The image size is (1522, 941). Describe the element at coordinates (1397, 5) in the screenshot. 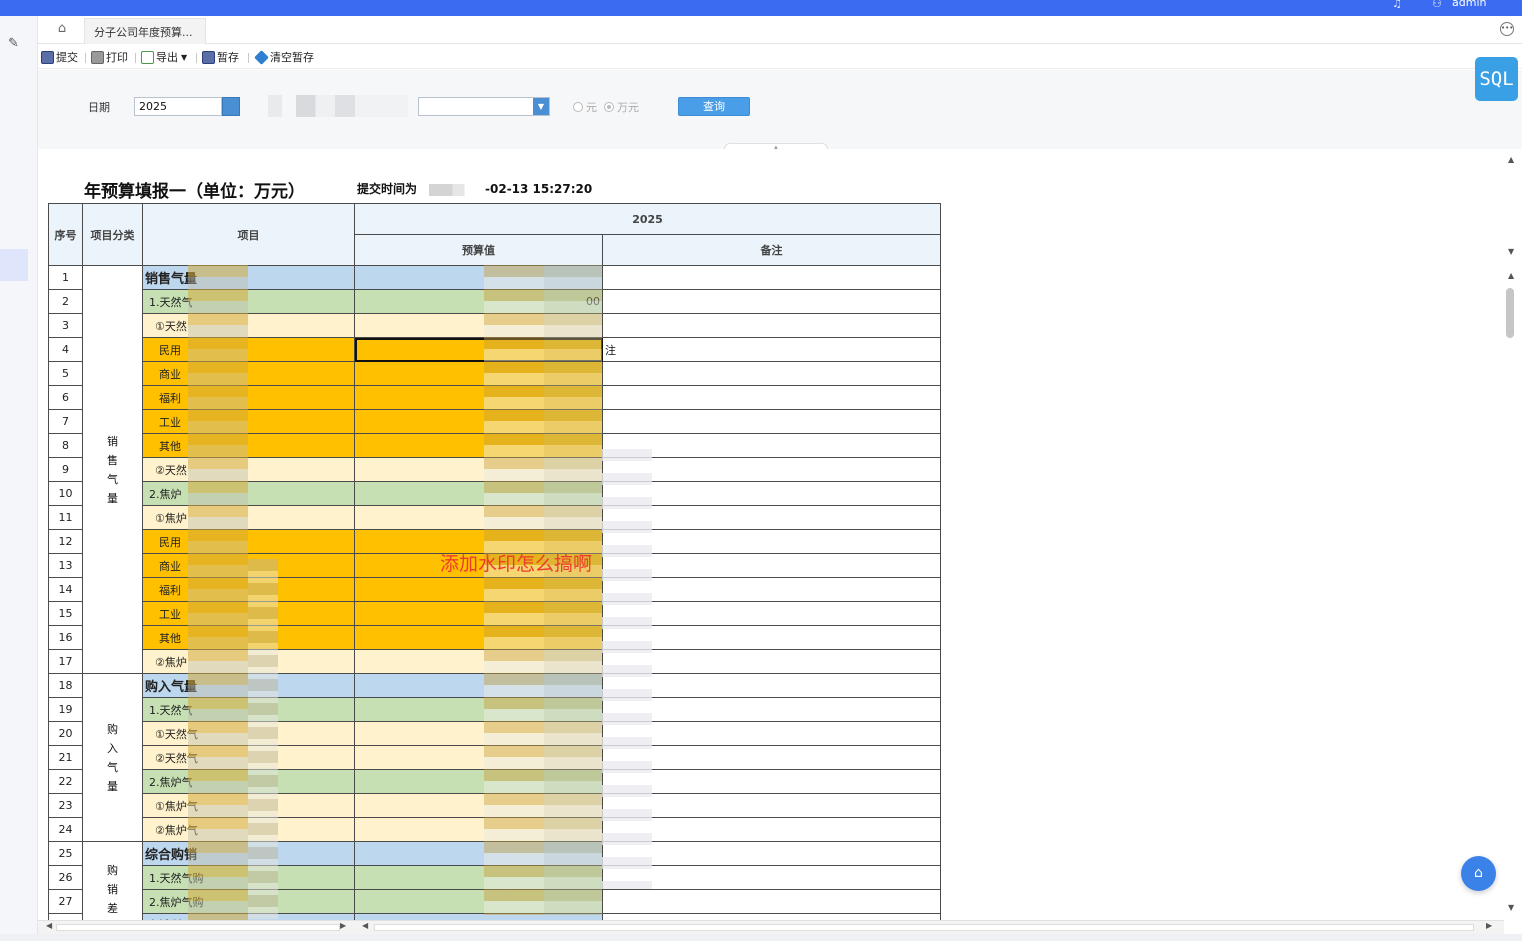

I see `bell-icon: ♫` at that location.